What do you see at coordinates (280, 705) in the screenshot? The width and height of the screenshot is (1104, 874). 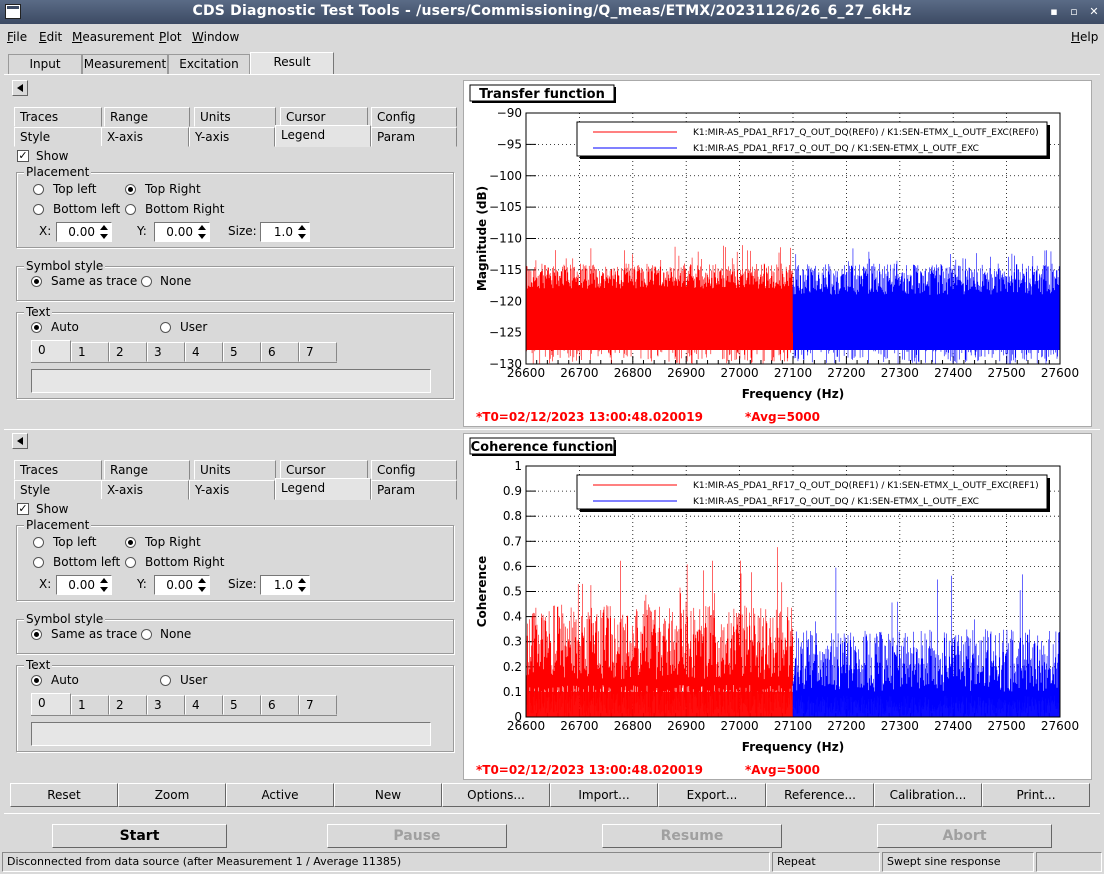 I see `trace-tab-6-2: 6` at bounding box center [280, 705].